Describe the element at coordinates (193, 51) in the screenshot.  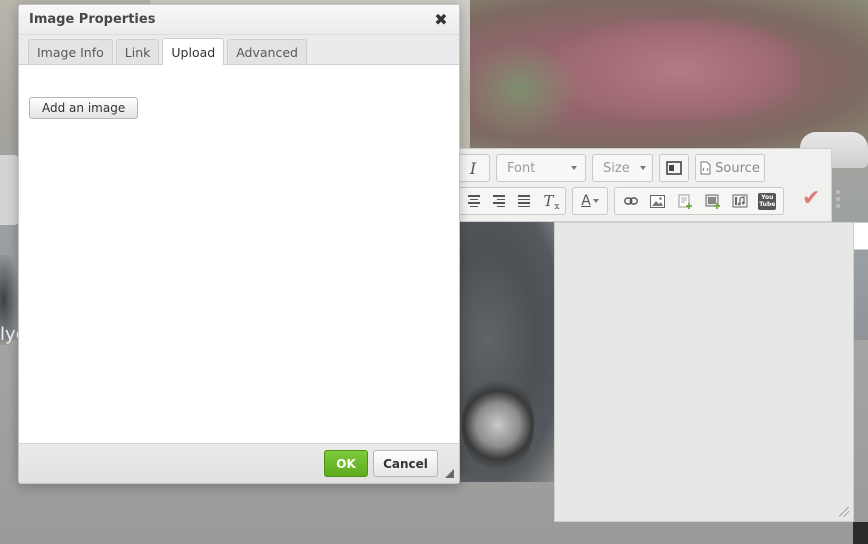
I see `tab-upload: Upload` at that location.